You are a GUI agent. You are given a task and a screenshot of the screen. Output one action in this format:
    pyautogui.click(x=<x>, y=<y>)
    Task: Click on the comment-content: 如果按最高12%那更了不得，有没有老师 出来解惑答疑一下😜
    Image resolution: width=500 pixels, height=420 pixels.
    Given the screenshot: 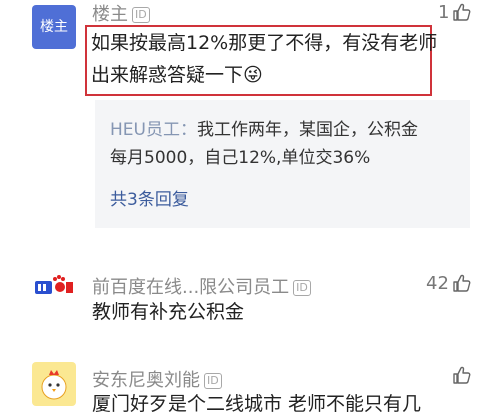 What is the action you would take?
    pyautogui.click(x=264, y=59)
    